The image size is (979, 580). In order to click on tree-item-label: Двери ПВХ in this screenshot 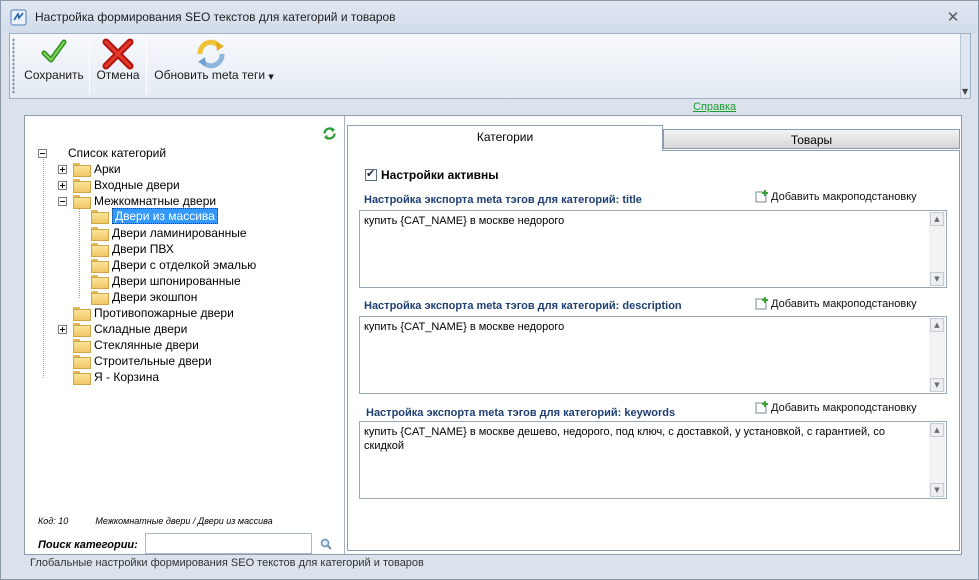, I will do `click(143, 249)`.